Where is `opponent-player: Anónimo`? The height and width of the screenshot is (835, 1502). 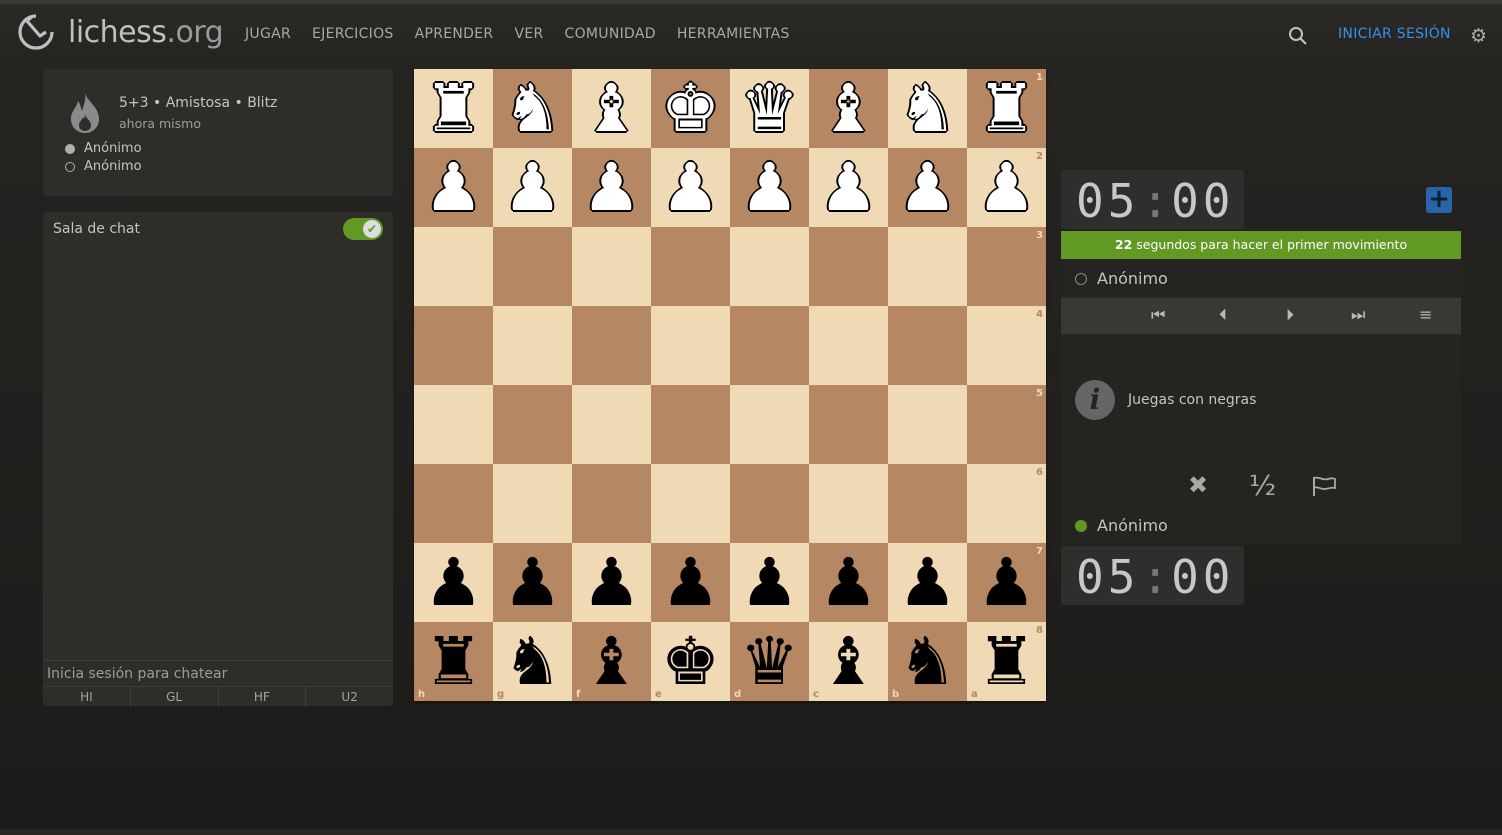
opponent-player: Anónimo is located at coordinates (1121, 278).